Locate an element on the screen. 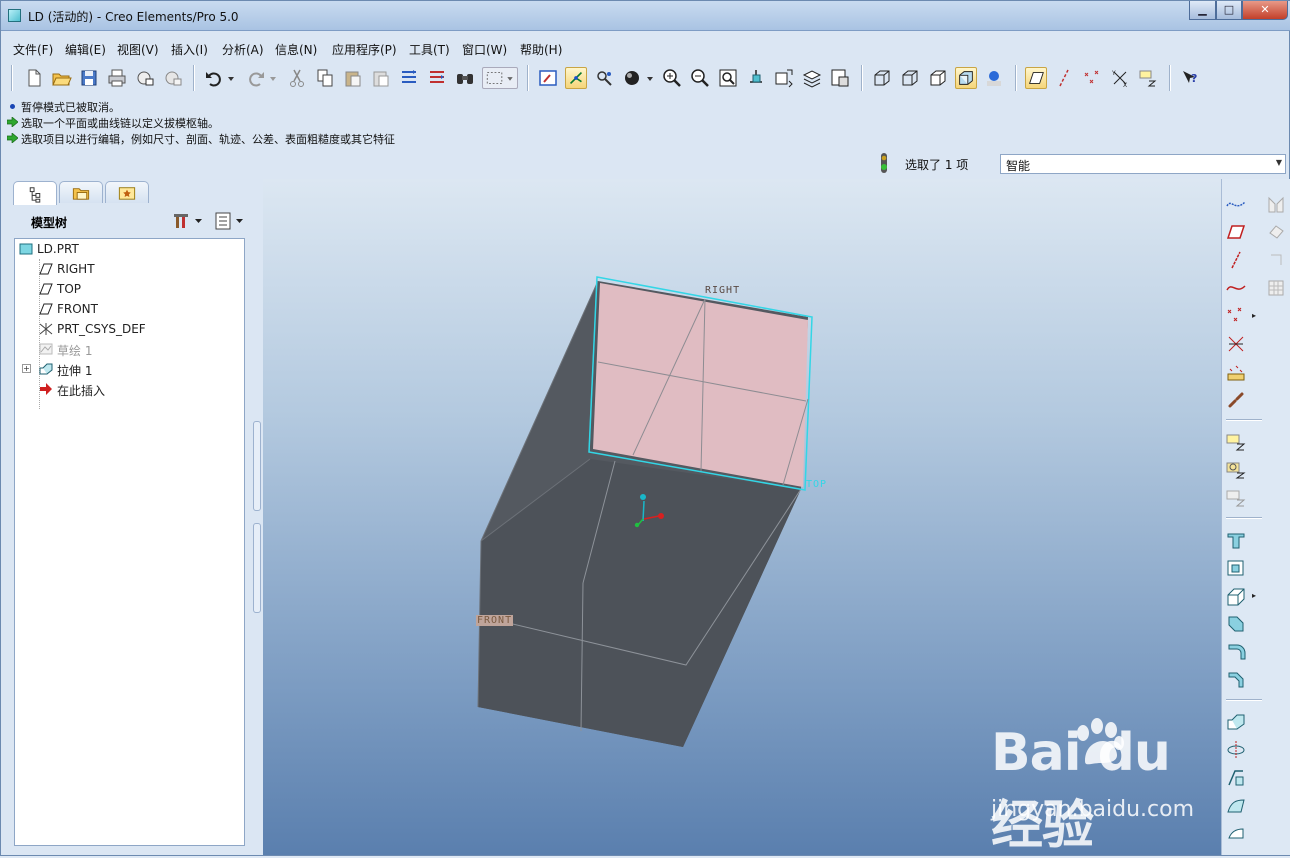 The image size is (1290, 858). selection-filter-dropdown: 智能 ▼ is located at coordinates (1143, 164).